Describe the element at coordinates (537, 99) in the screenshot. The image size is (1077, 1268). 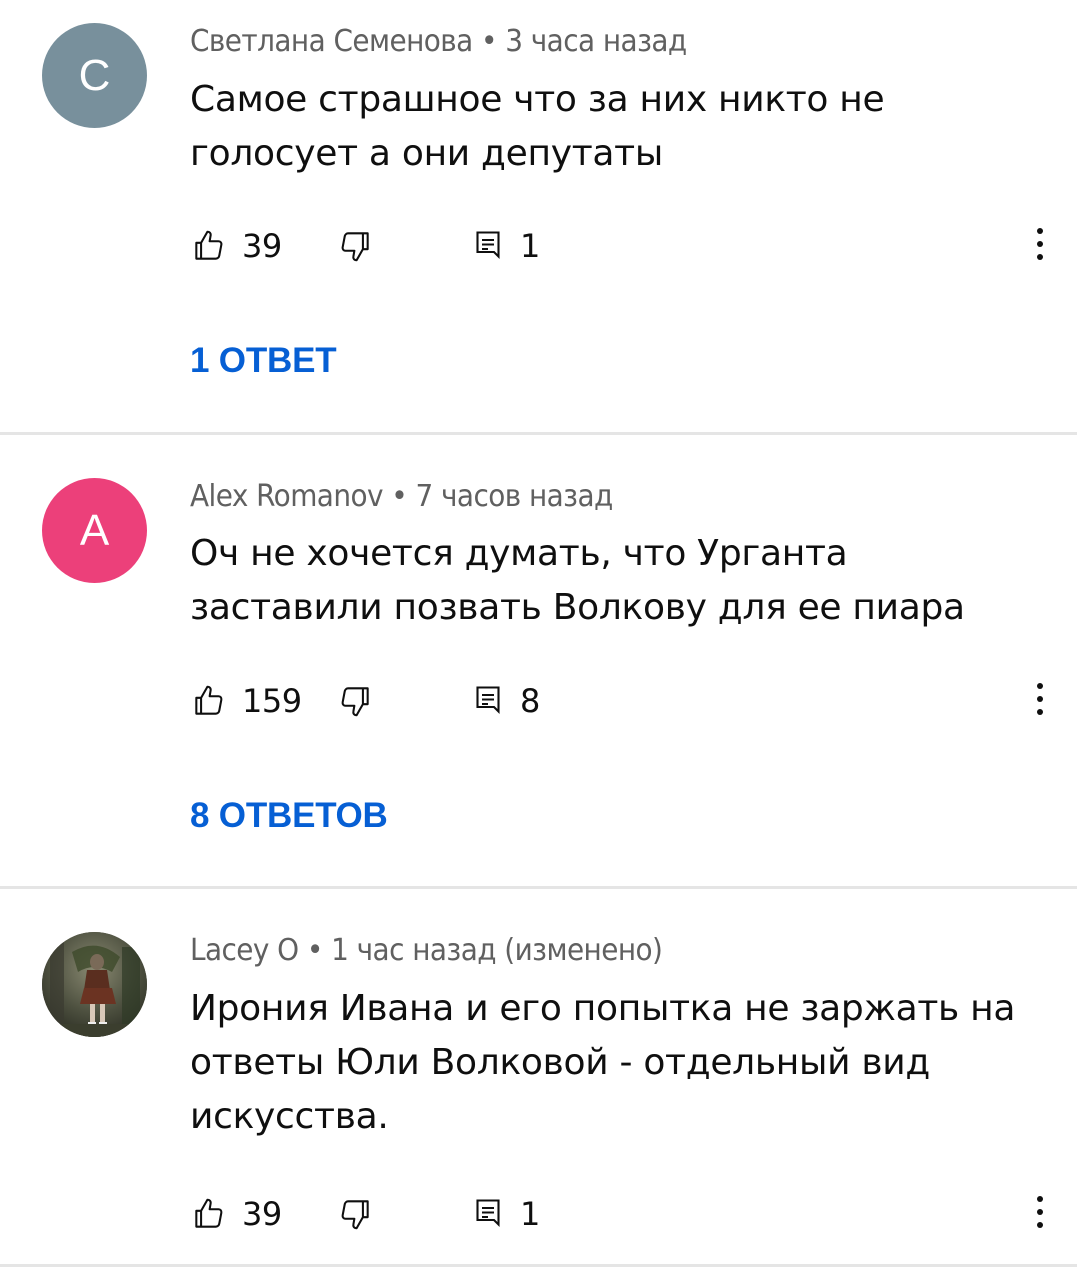
I see `comment-text-line: Самое страшное что за них никто не` at that location.